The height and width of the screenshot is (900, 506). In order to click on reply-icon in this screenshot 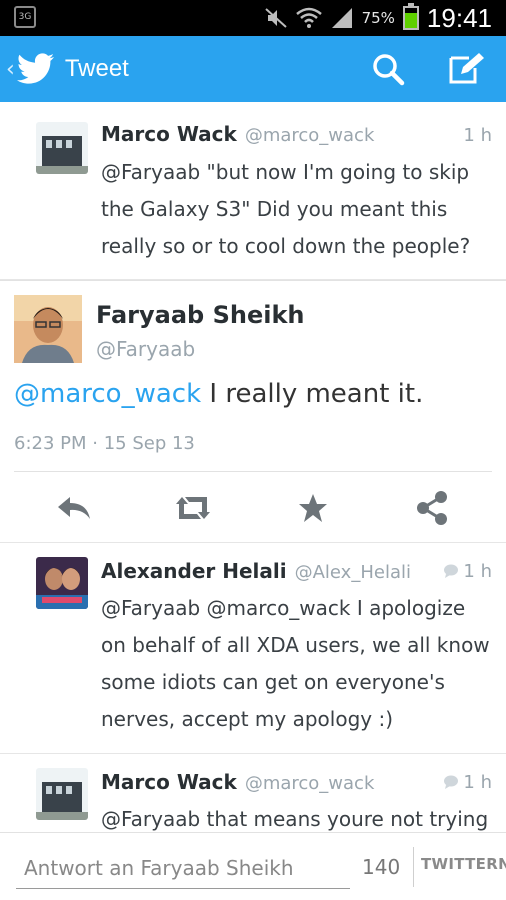, I will do `click(73, 507)`.